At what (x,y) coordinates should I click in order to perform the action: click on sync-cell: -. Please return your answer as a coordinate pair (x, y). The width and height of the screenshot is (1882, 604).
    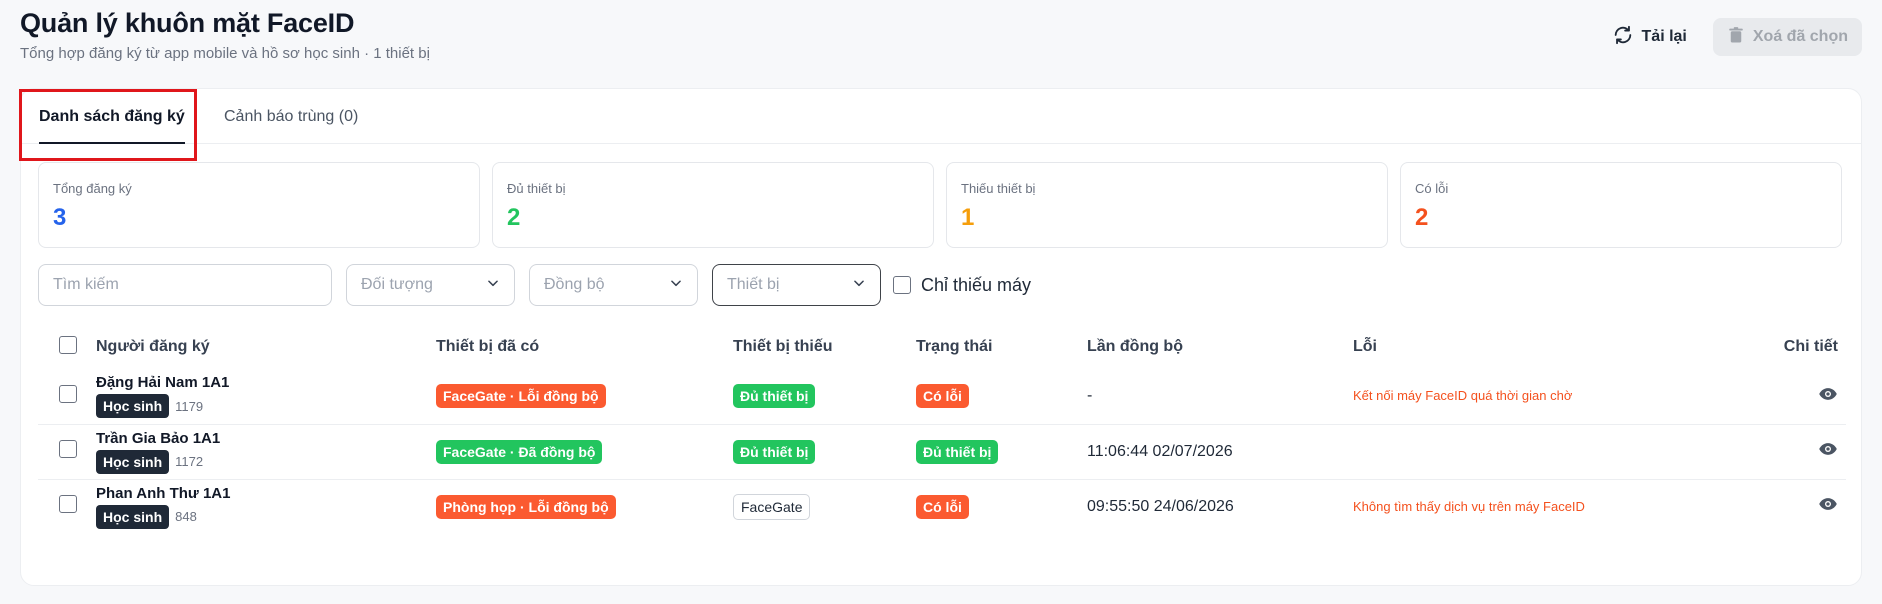
    Looking at the image, I should click on (1220, 396).